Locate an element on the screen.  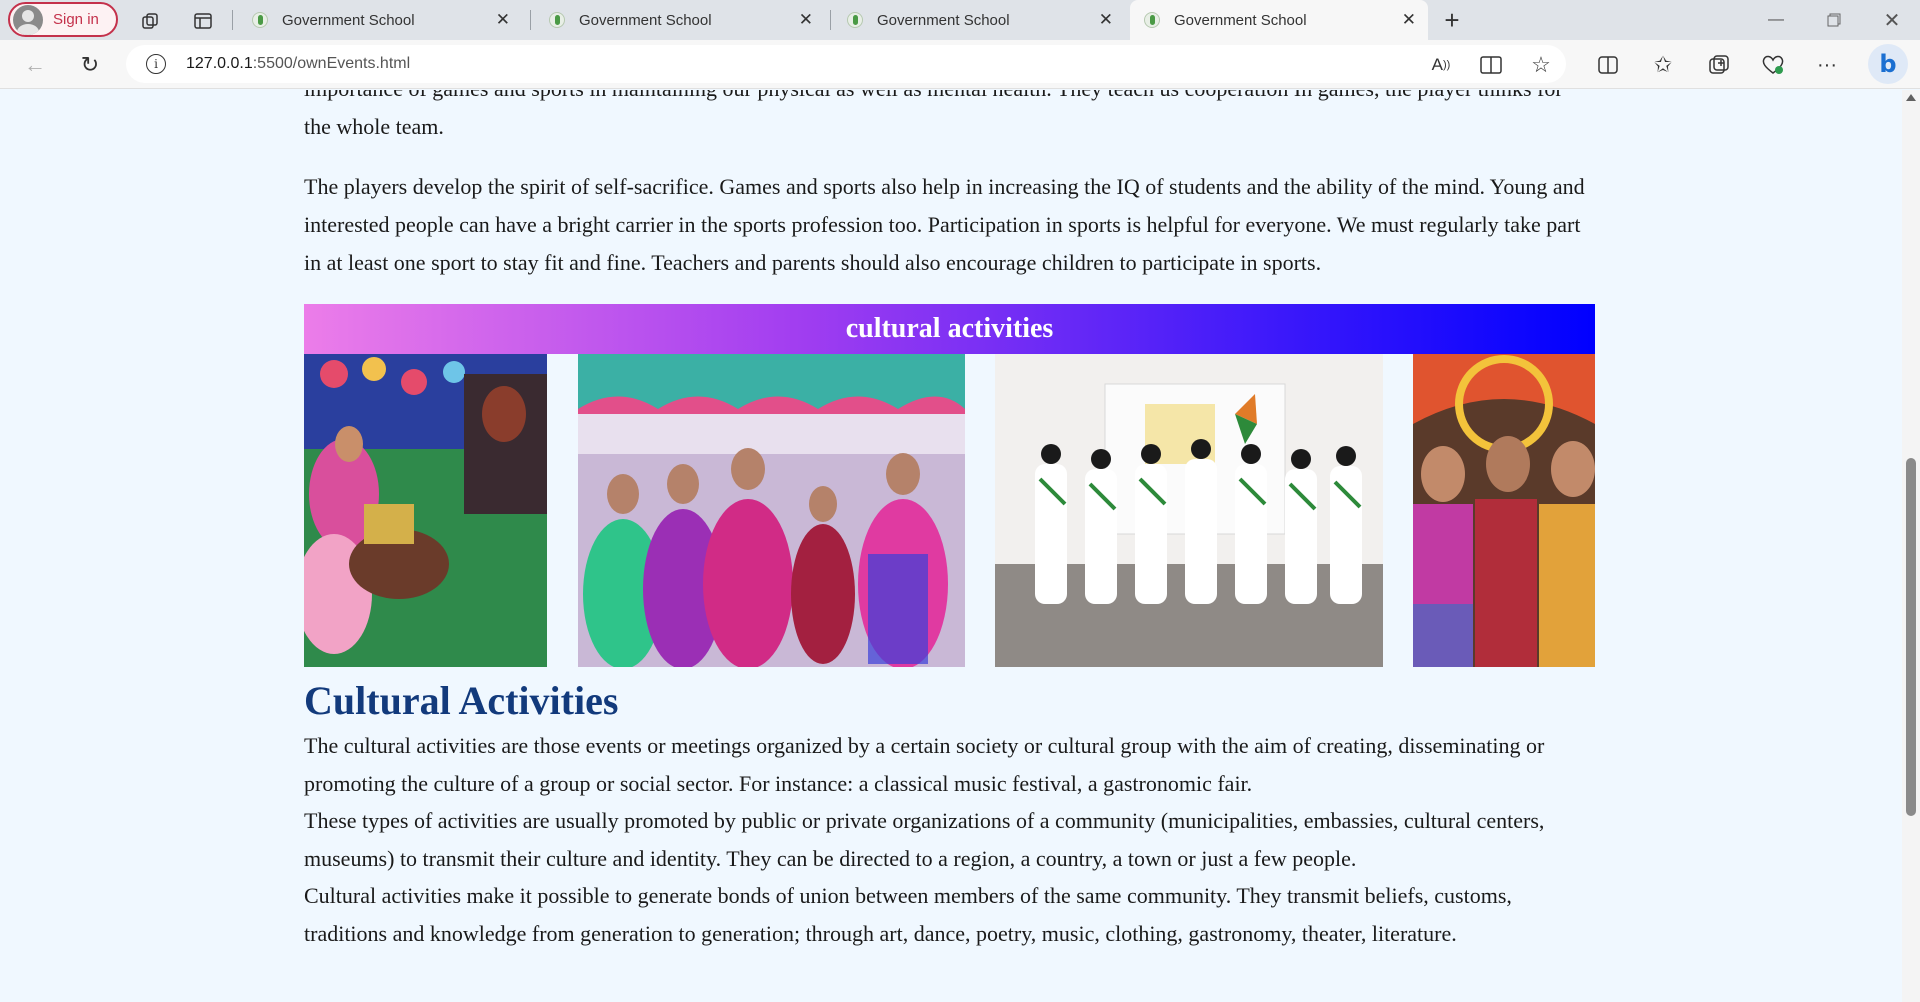
banner-title: cultural activities is located at coordinates (949, 328).